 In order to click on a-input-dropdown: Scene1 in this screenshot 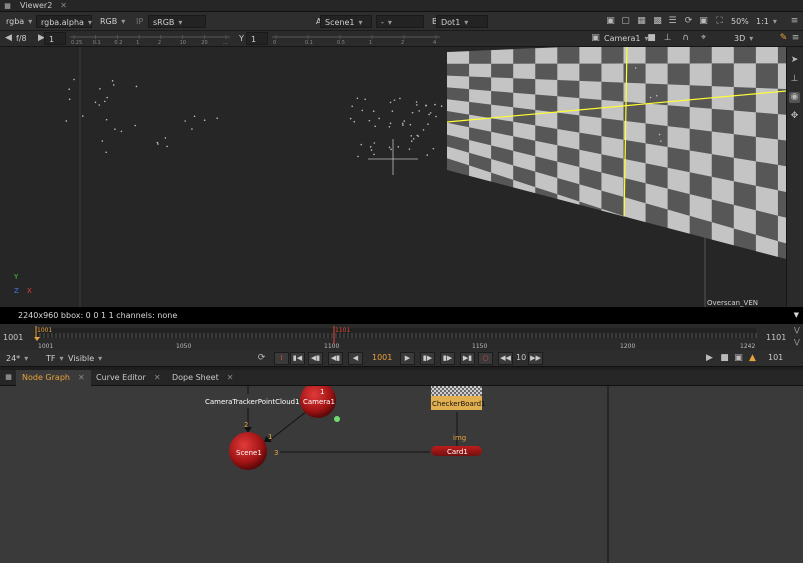, I will do `click(346, 21)`.